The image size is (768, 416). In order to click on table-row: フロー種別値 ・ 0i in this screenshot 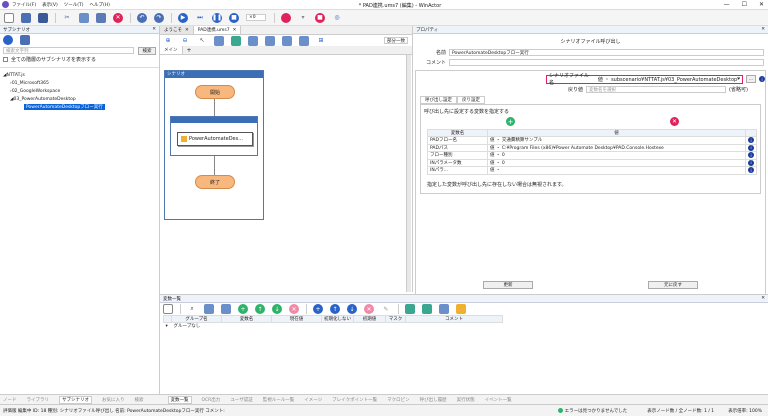, I will do `click(592, 155)`.